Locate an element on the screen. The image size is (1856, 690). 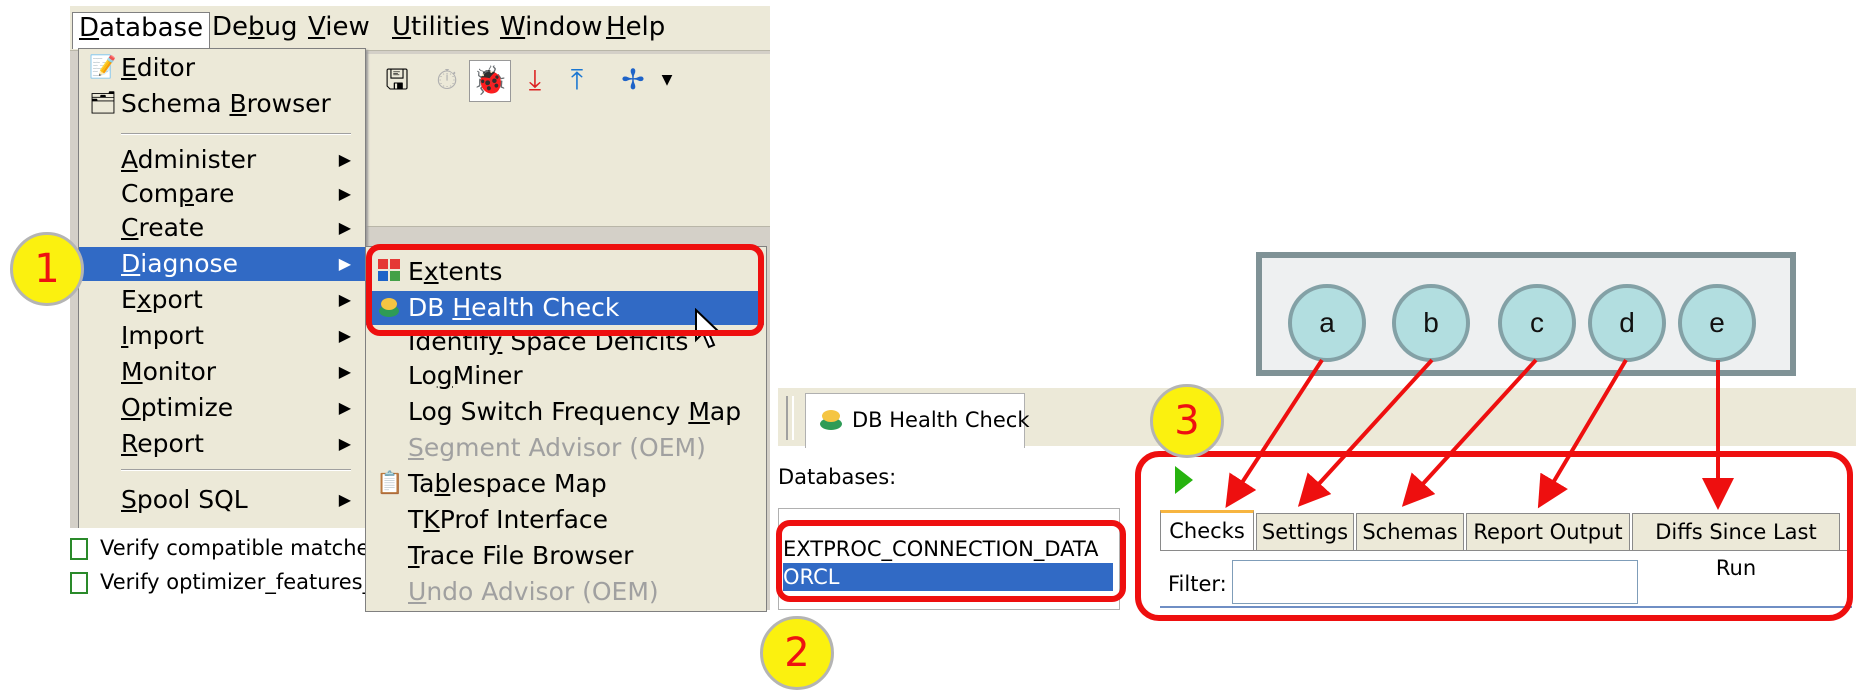
stopwatch-icon: ⏱ is located at coordinates (447, 80).